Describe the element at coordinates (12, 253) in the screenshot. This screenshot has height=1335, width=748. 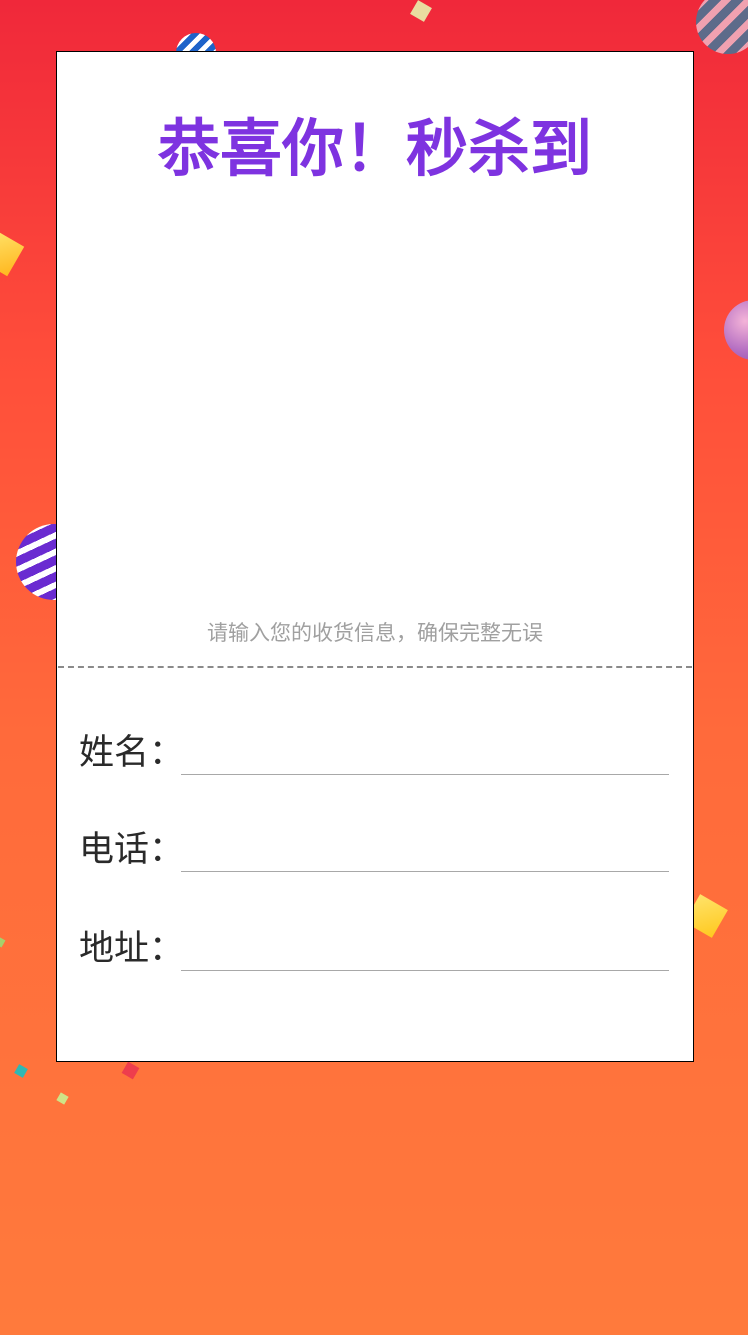
I see `cube-yellow-decoration` at that location.